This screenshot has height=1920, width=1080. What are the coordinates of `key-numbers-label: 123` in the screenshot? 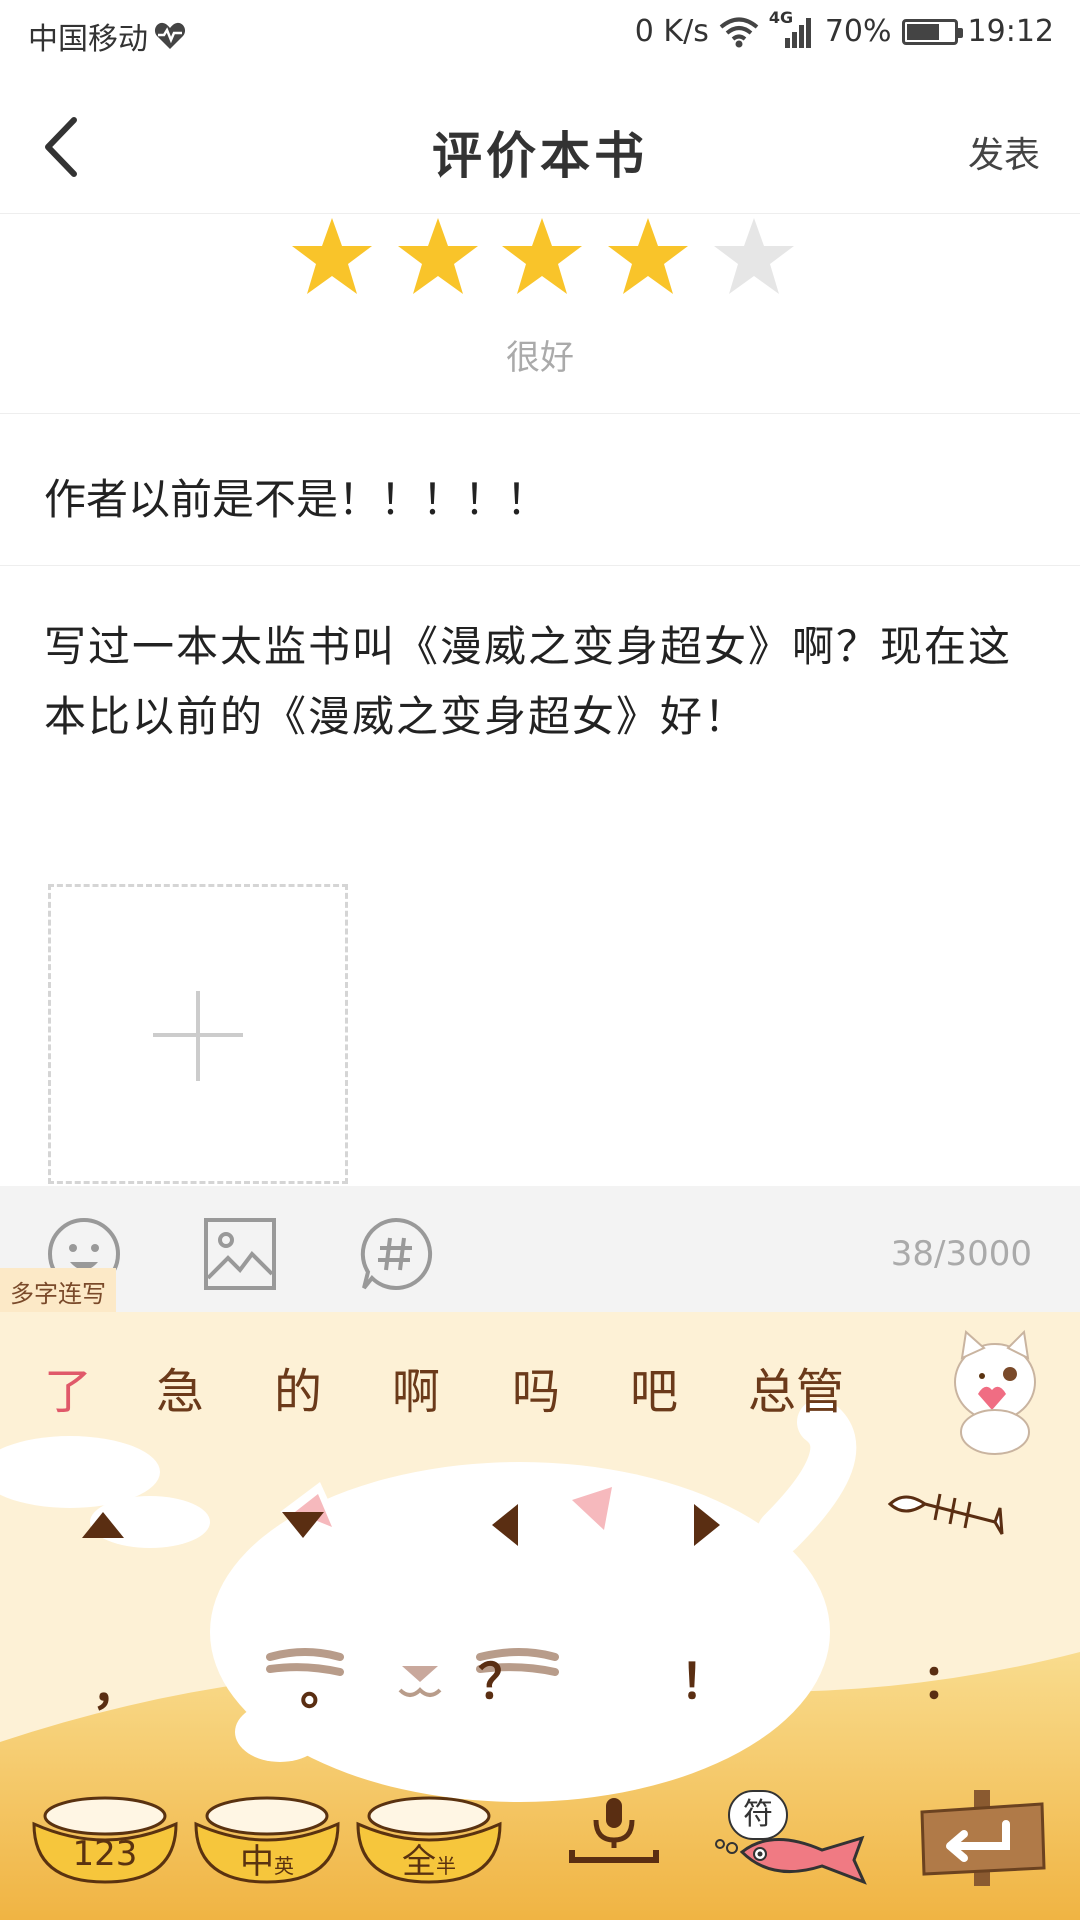 It's located at (105, 1854).